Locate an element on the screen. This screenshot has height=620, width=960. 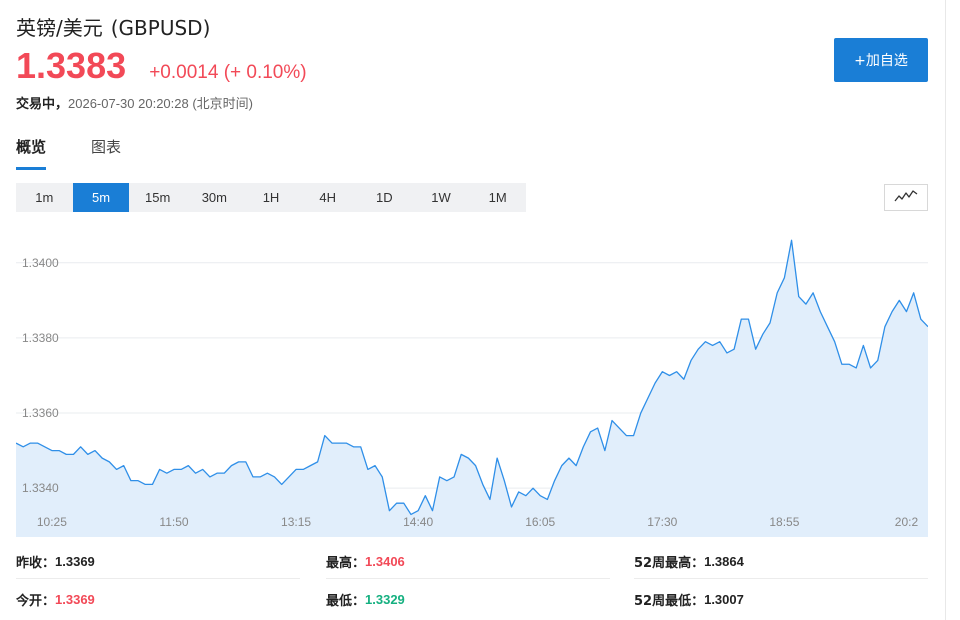
quote-timestamp: 2026-07-30 20:20:28 (北京时间) is located at coordinates (160, 103).